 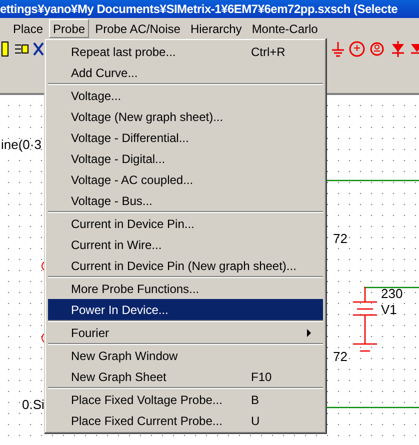 I want to click on menu-item: Probe AC/Noise, so click(x=137, y=28).